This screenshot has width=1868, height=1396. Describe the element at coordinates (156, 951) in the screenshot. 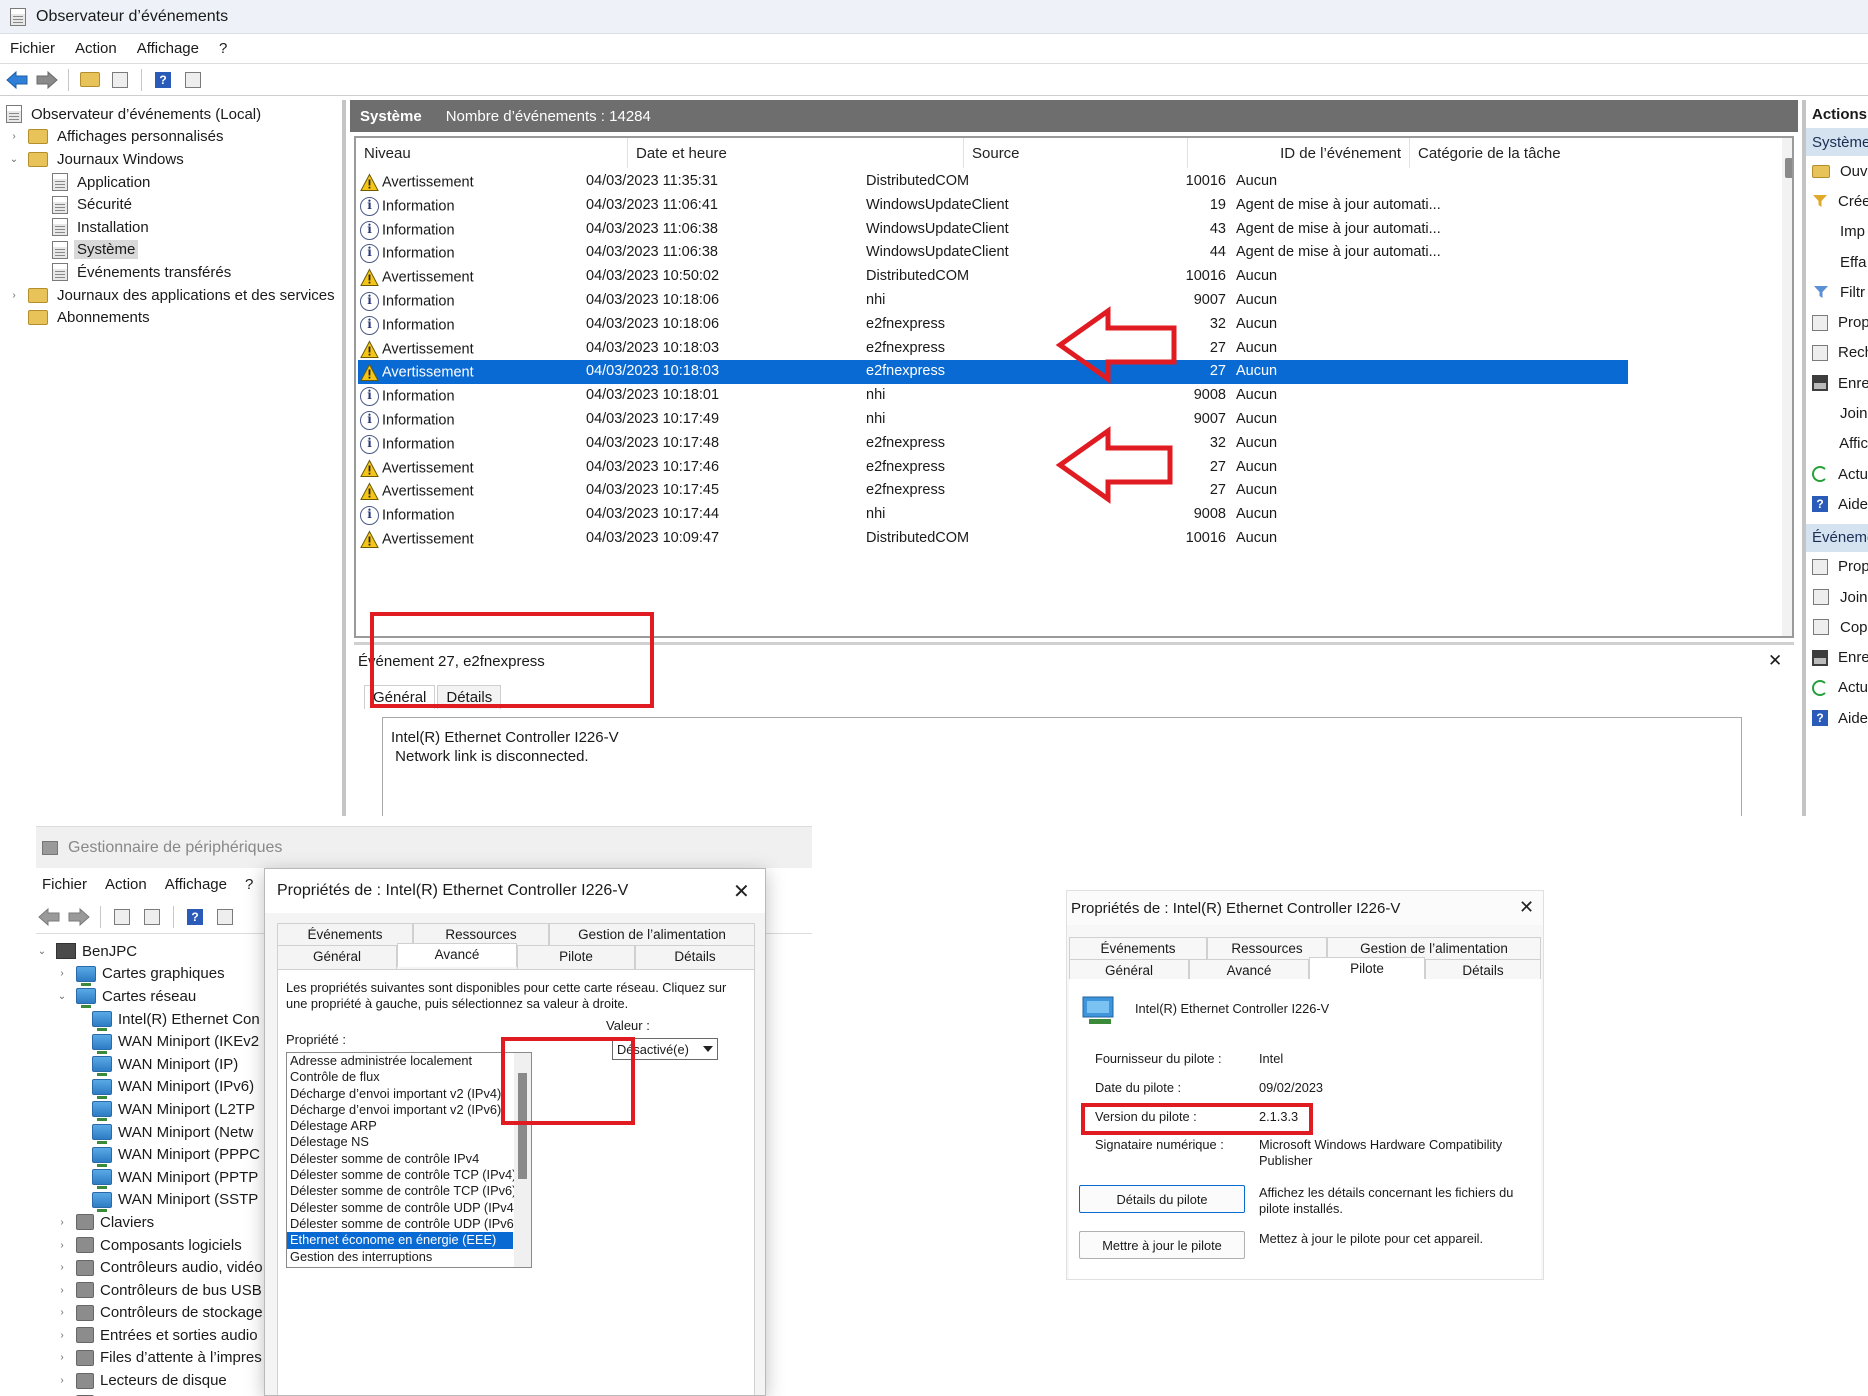

I see `device-tree-item: ⌄ BenJPC` at that location.